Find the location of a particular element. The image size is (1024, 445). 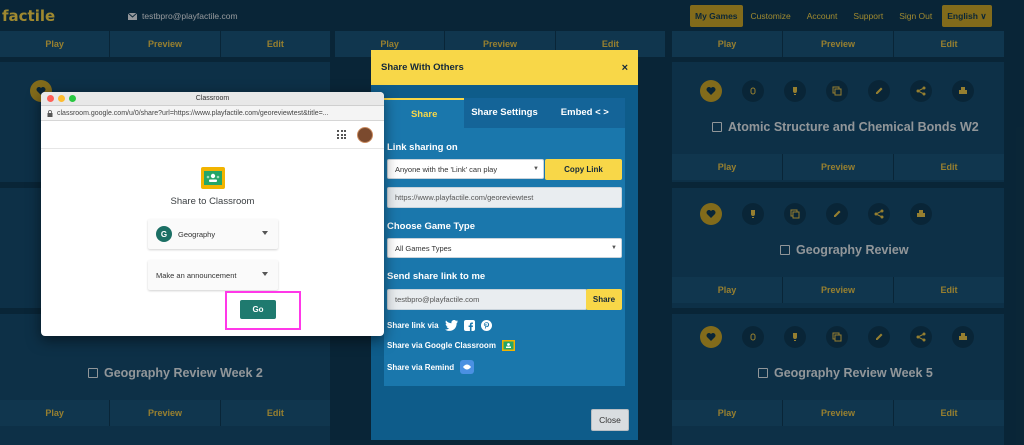

game-type-heading: Choose Game Type is located at coordinates (431, 226).